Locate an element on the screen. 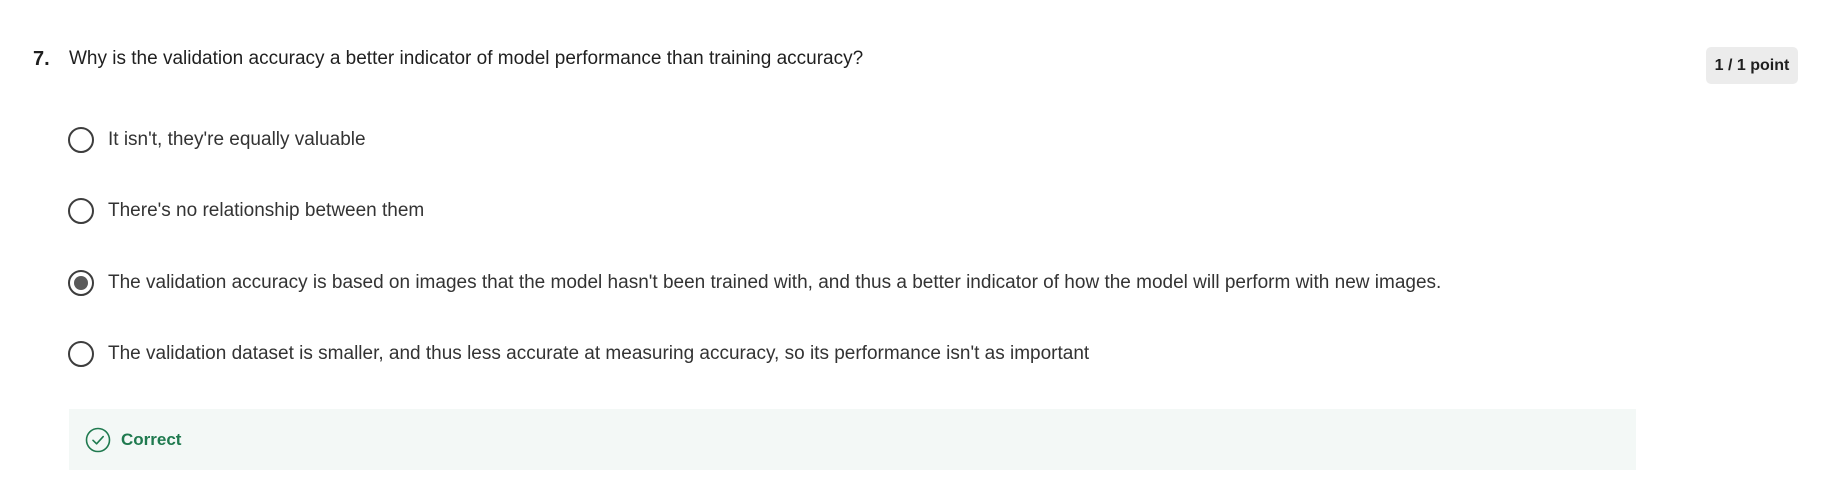 The width and height of the screenshot is (1823, 492). answer-option: There's no relationship between them is located at coordinates (246, 211).